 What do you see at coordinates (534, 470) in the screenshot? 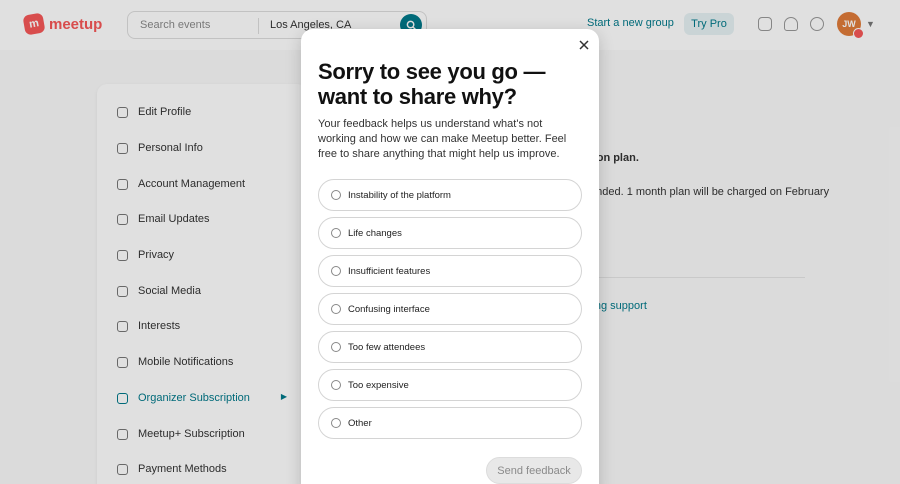
I see `send-feedback-button: Send feedback` at bounding box center [534, 470].